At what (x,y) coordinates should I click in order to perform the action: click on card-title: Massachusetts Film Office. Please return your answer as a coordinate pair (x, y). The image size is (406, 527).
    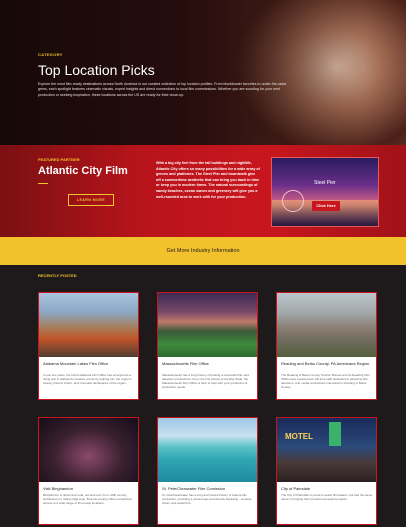
    Looking at the image, I should click on (208, 363).